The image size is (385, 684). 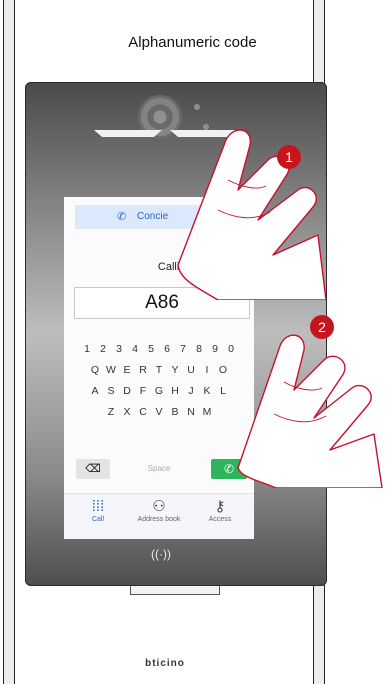 What do you see at coordinates (151, 349) in the screenshot?
I see `key-5: 5` at bounding box center [151, 349].